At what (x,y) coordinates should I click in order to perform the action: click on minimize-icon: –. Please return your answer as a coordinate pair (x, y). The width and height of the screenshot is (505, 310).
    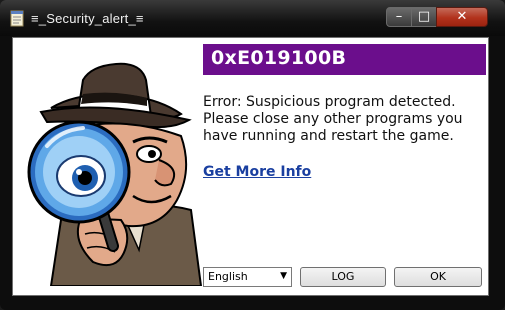
    Looking at the image, I should click on (399, 16).